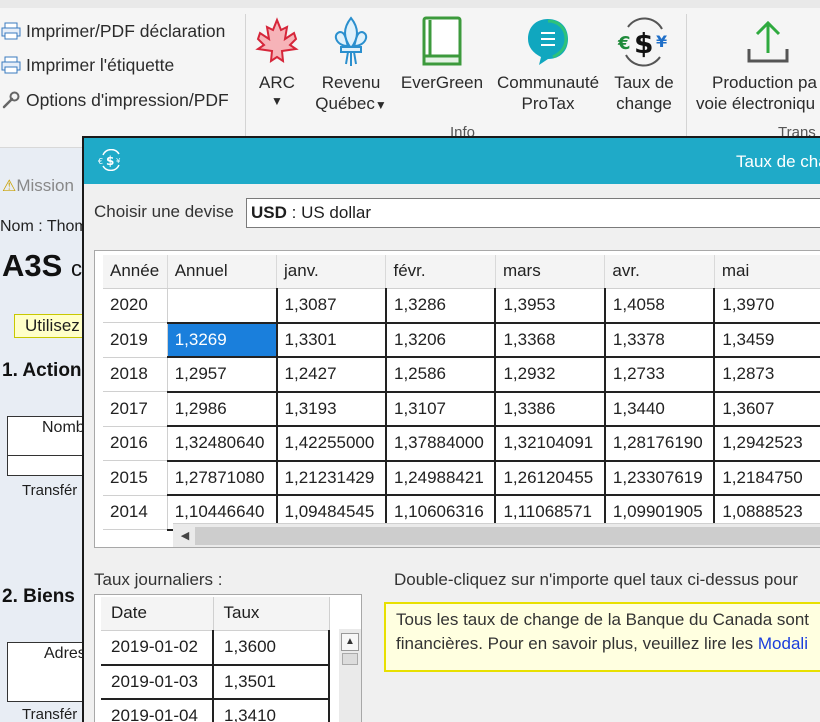 The width and height of the screenshot is (820, 722). What do you see at coordinates (114, 100) in the screenshot?
I see `print-options-button: Options d'impression/PDF` at bounding box center [114, 100].